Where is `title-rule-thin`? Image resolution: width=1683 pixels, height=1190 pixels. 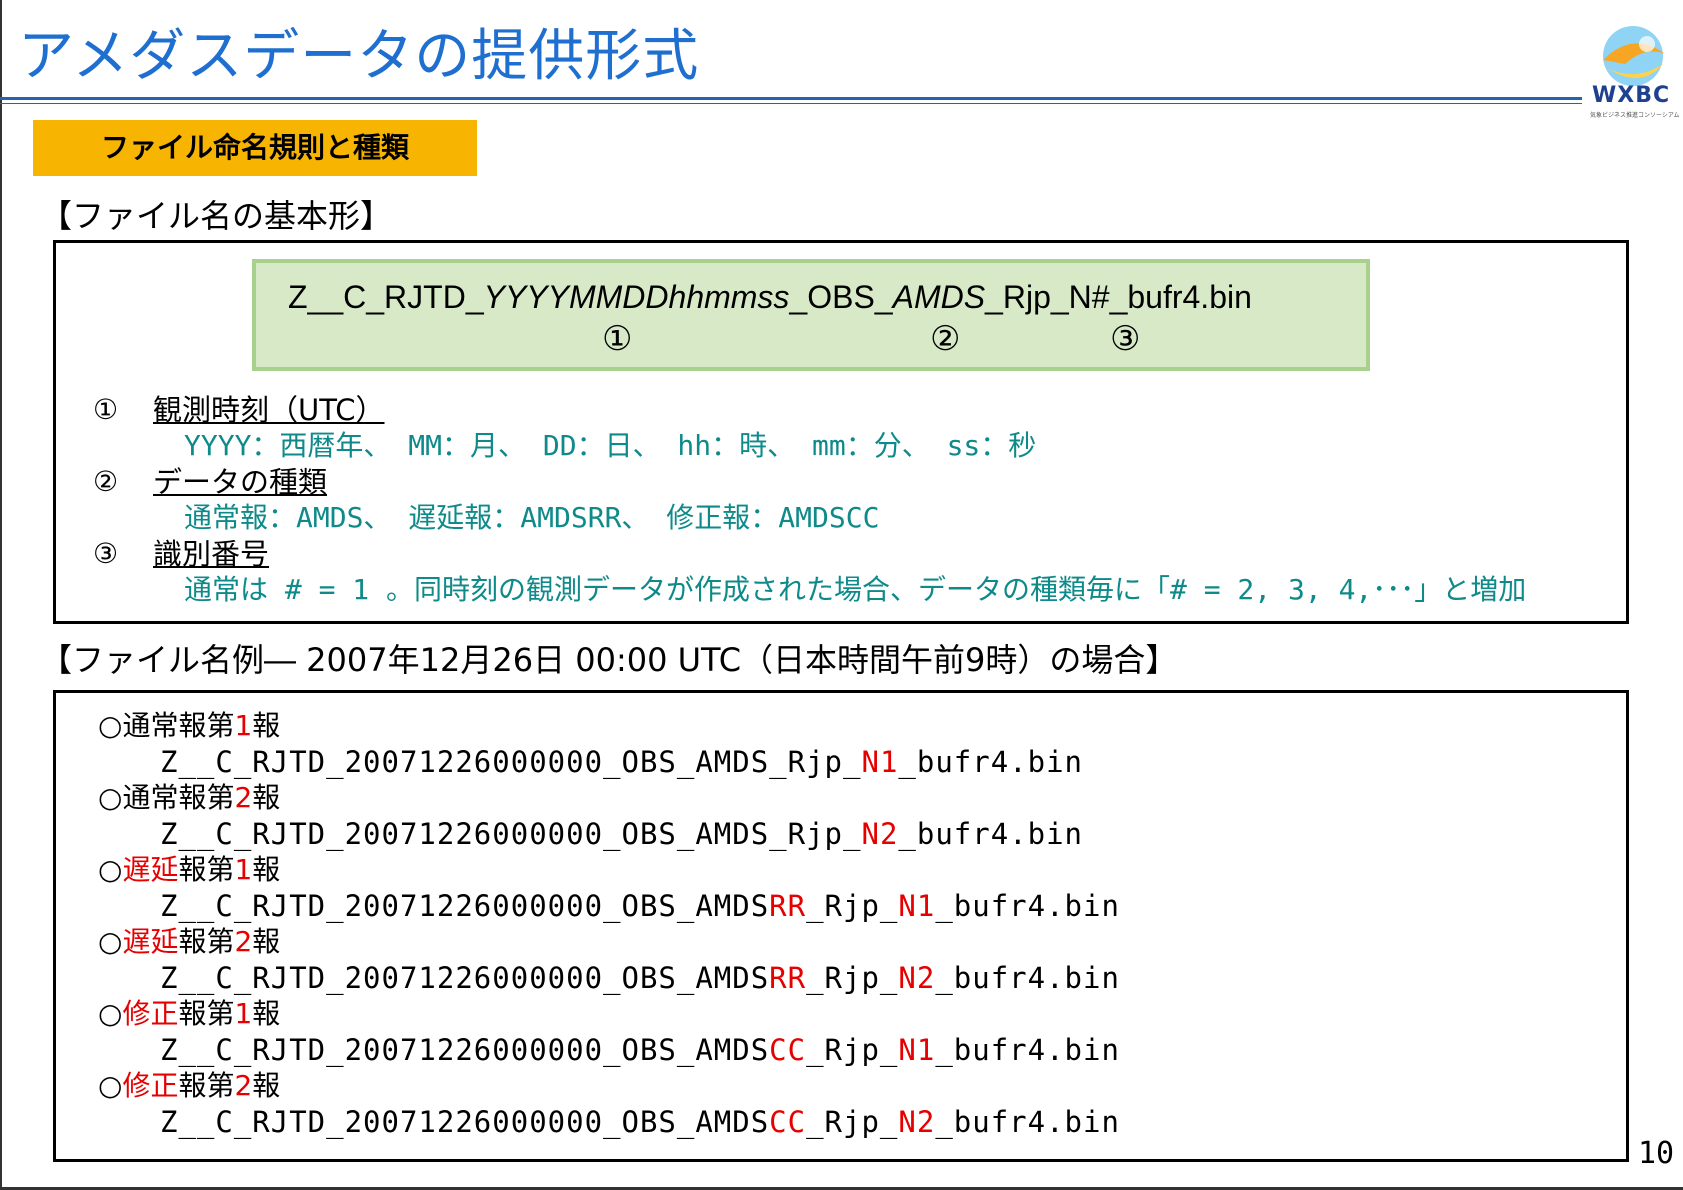 title-rule-thin is located at coordinates (791, 103).